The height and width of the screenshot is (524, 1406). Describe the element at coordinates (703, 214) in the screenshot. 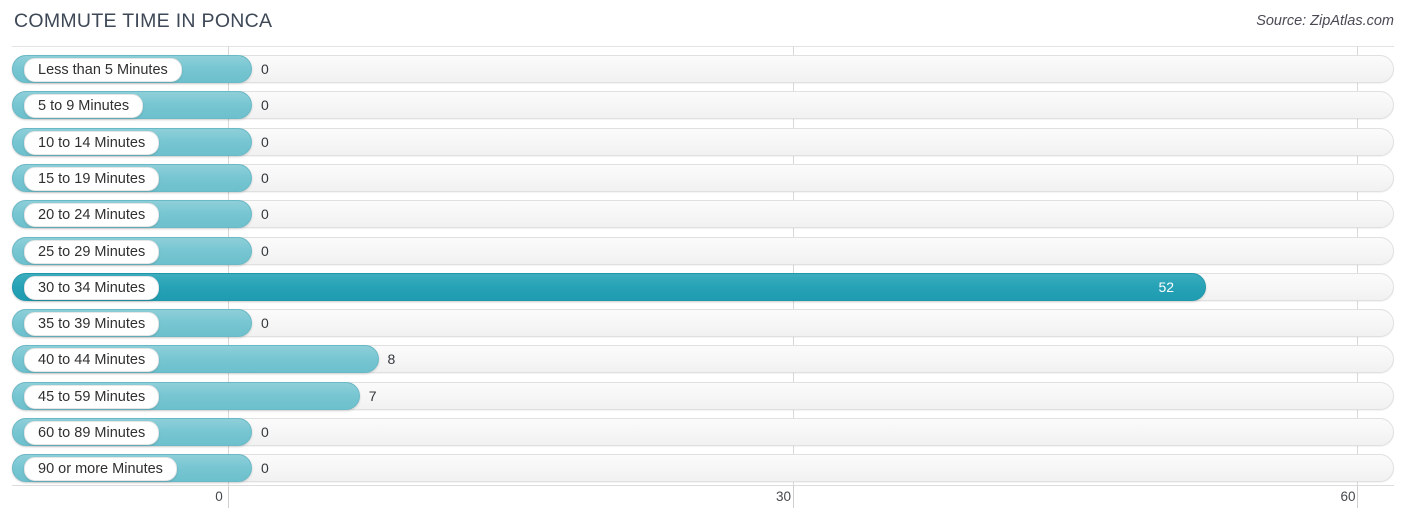

I see `bar-row: 0 20 to 24 Minutes` at that location.